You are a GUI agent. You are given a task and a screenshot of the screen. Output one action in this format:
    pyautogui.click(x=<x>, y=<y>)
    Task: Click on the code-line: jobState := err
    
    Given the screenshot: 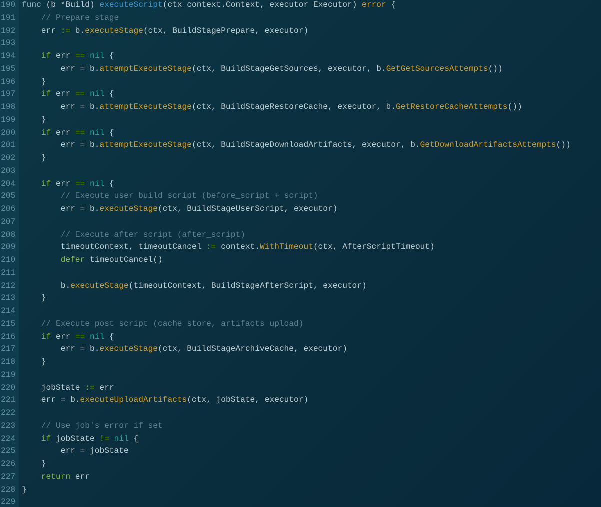 What is the action you would take?
    pyautogui.click(x=77, y=388)
    